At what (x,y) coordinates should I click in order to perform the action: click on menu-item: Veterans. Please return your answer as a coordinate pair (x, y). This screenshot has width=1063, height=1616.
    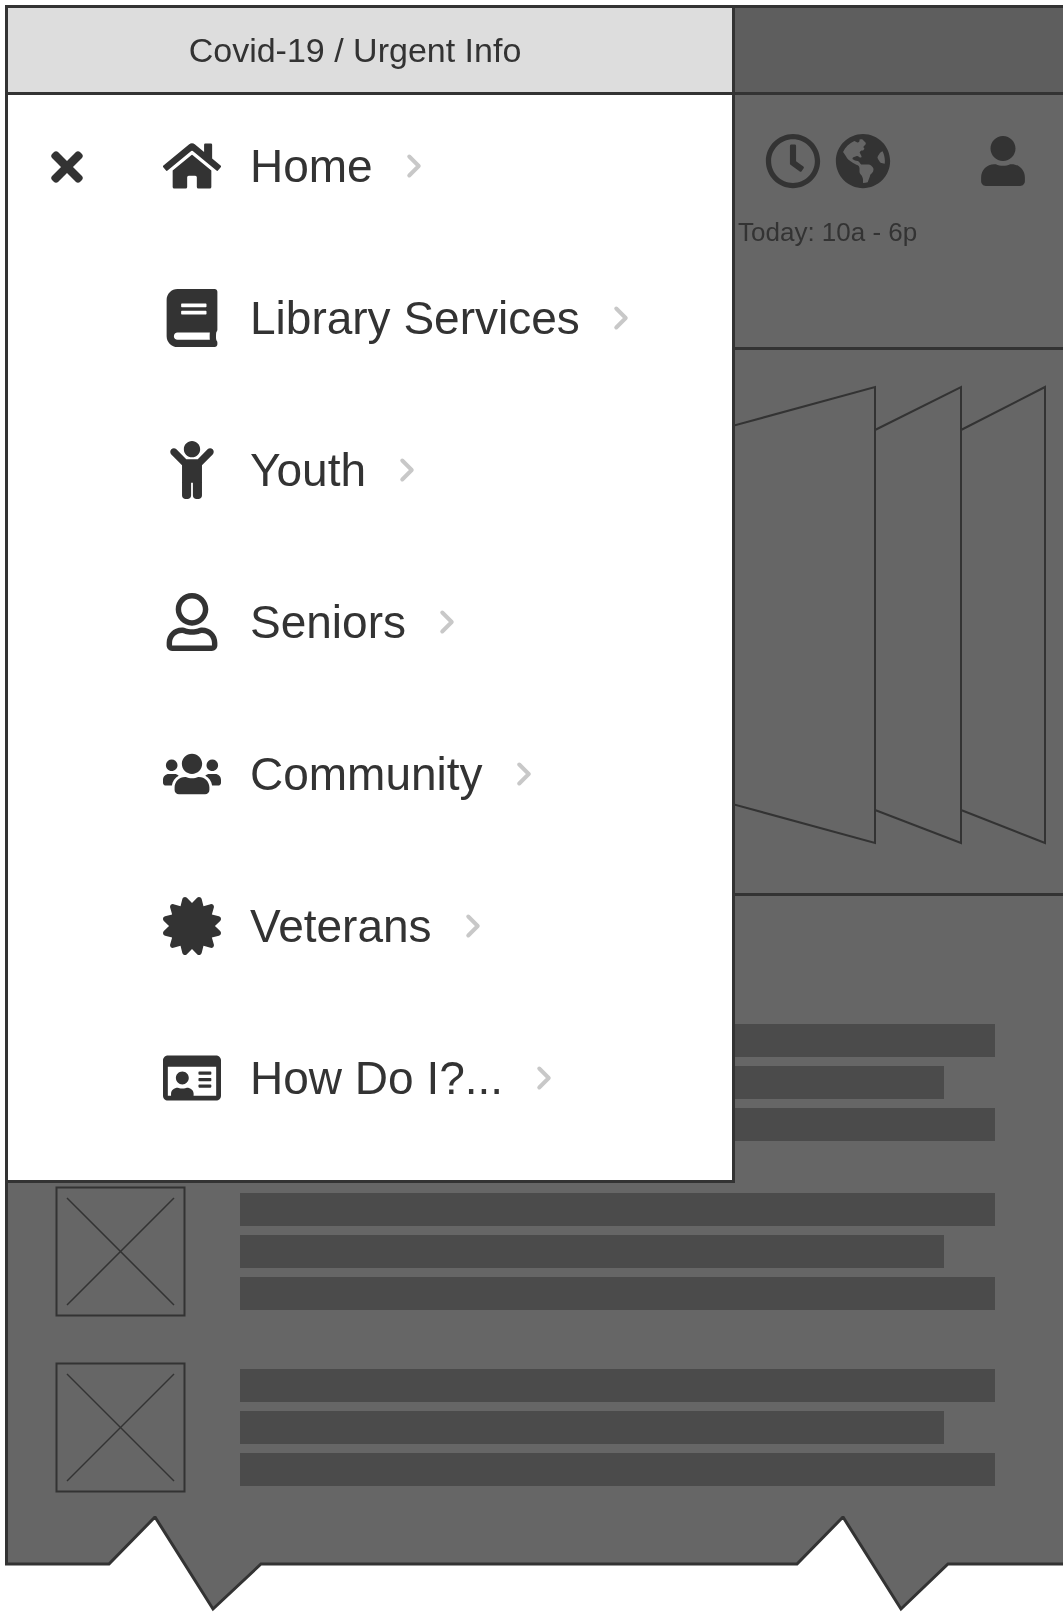
    Looking at the image, I should click on (398, 926).